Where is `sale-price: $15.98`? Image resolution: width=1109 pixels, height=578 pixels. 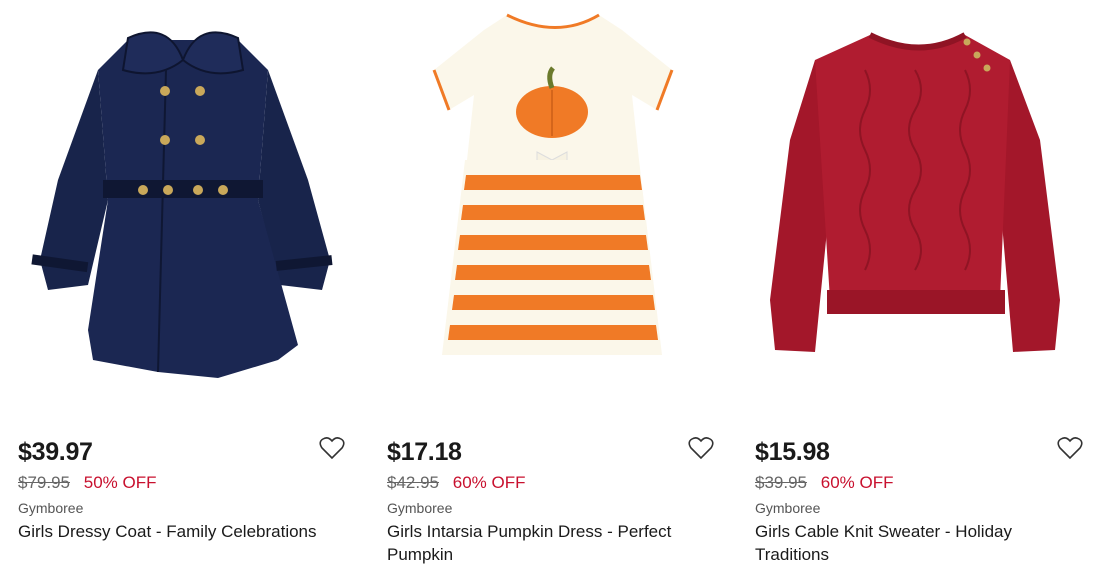 sale-price: $15.98 is located at coordinates (792, 452).